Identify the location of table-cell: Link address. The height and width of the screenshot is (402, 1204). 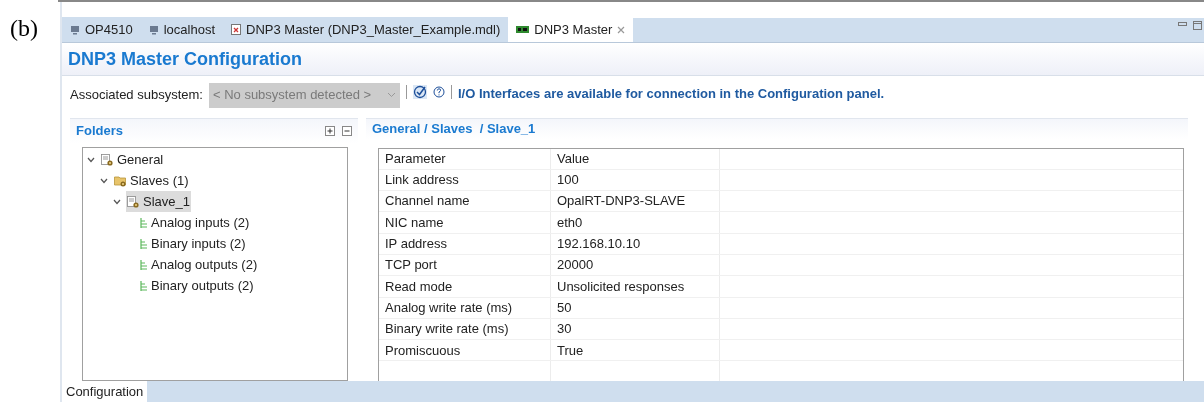
(465, 180).